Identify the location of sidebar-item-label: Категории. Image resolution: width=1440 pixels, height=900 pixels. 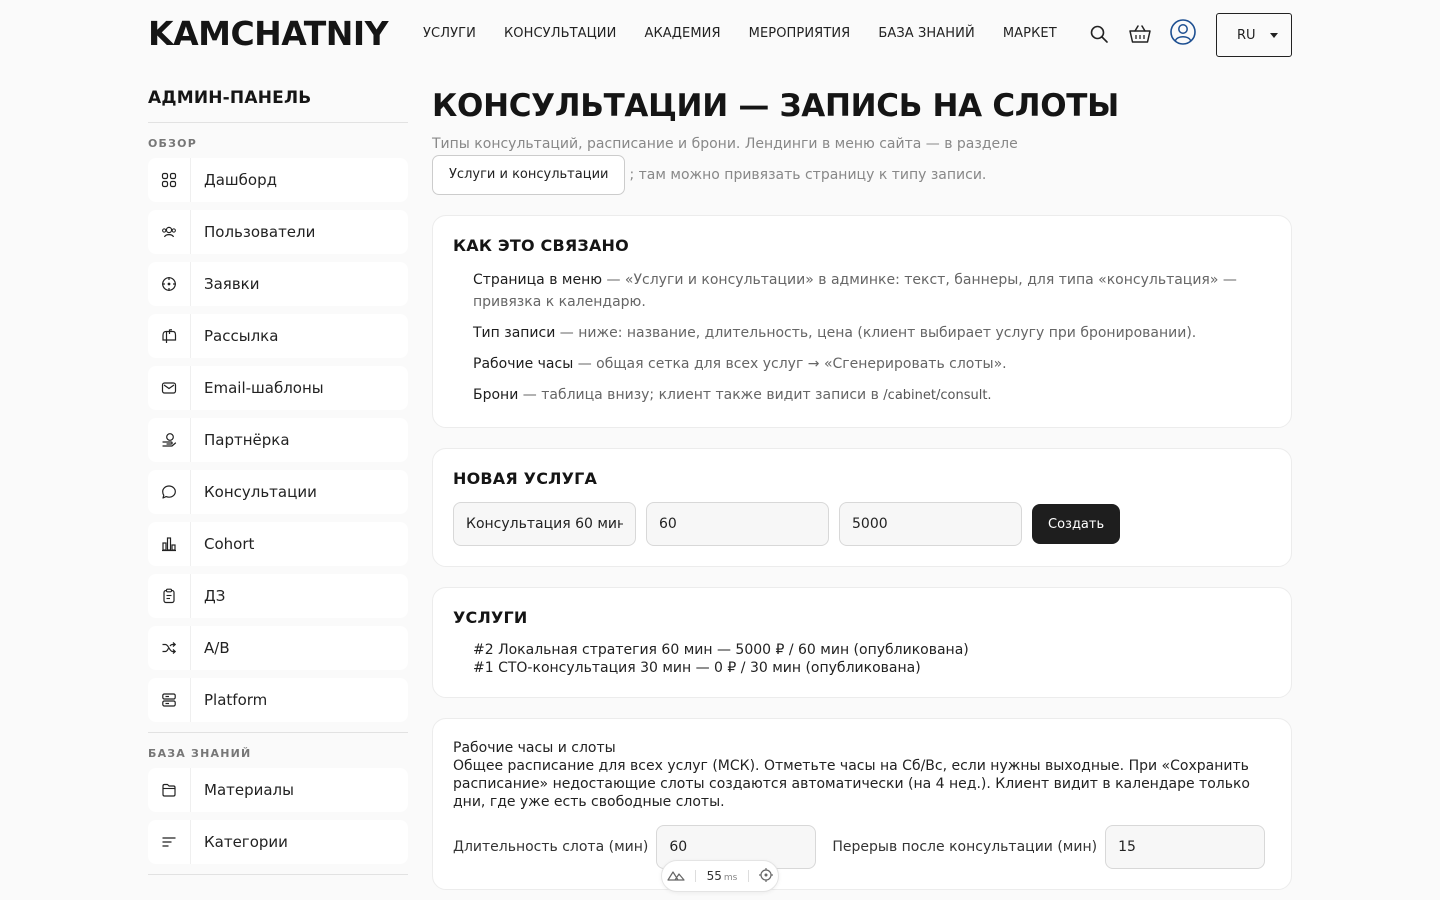
(246, 842).